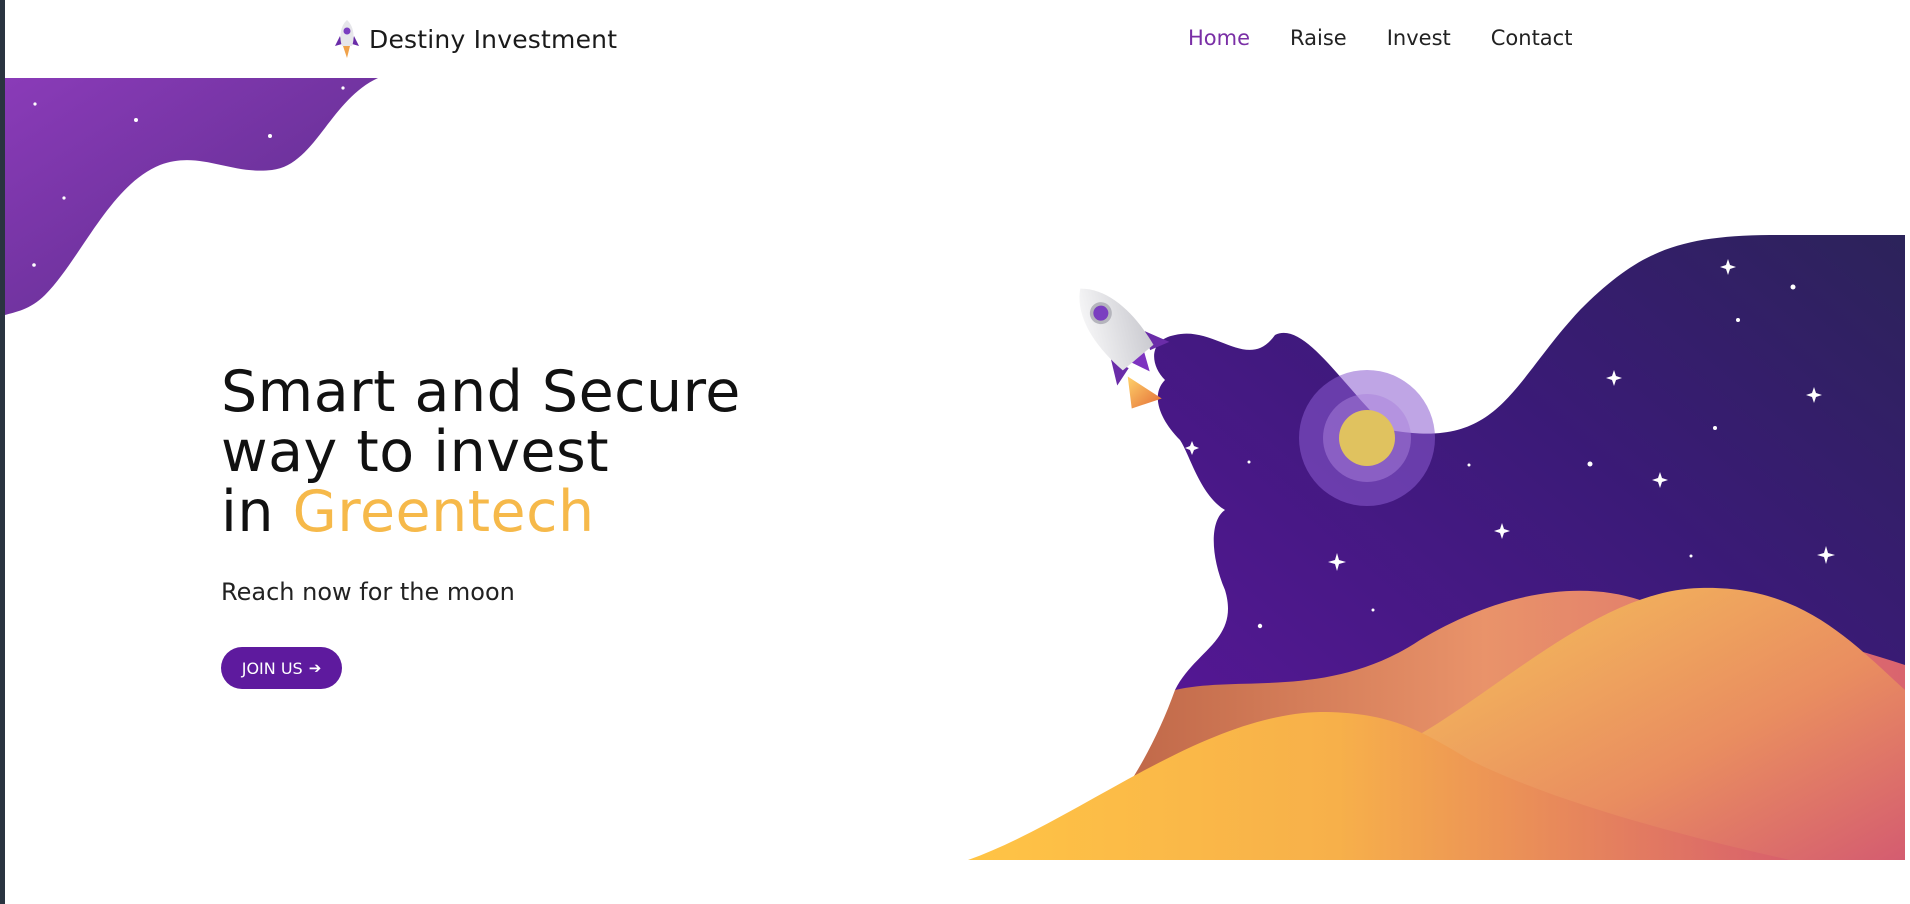 This screenshot has height=904, width=1910. I want to click on nav-item-invest: Invest, so click(1419, 38).